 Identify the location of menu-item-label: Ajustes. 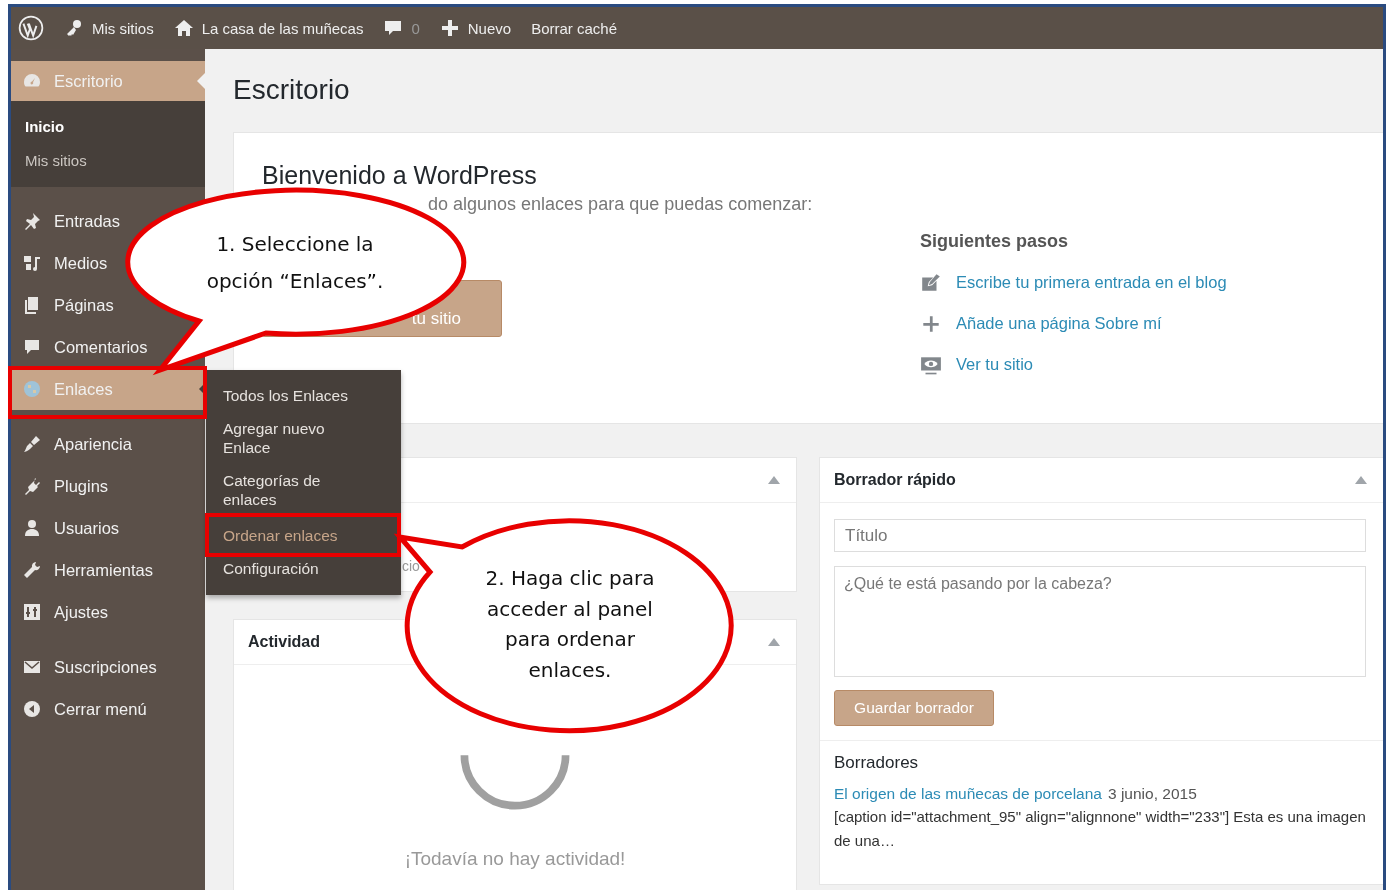
(81, 612).